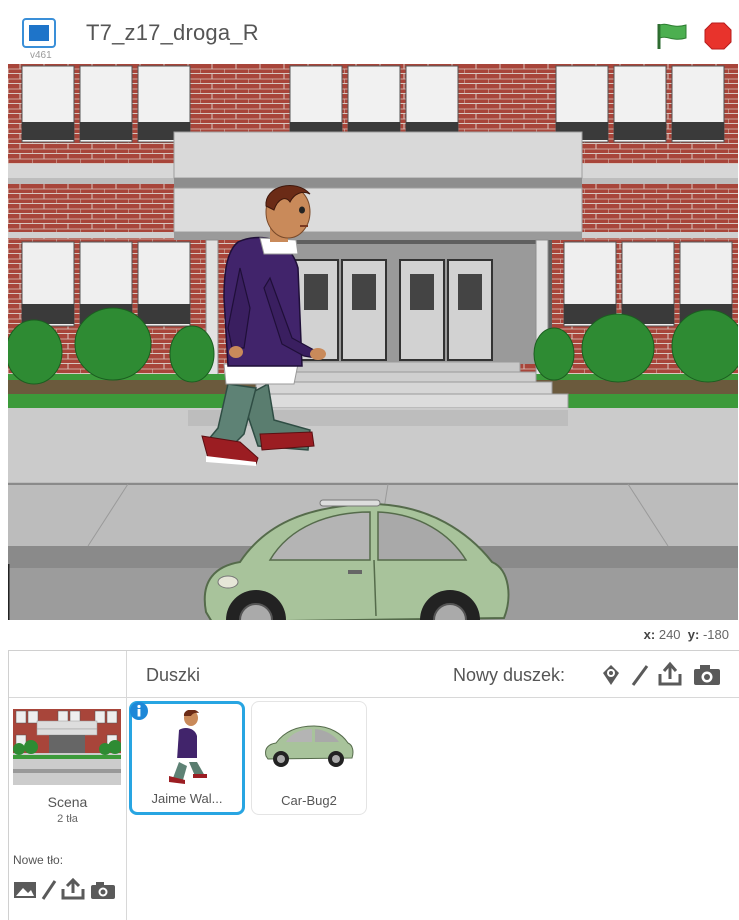 The width and height of the screenshot is (739, 920). Describe the element at coordinates (715, 634) in the screenshot. I see `y-value: -180` at that location.